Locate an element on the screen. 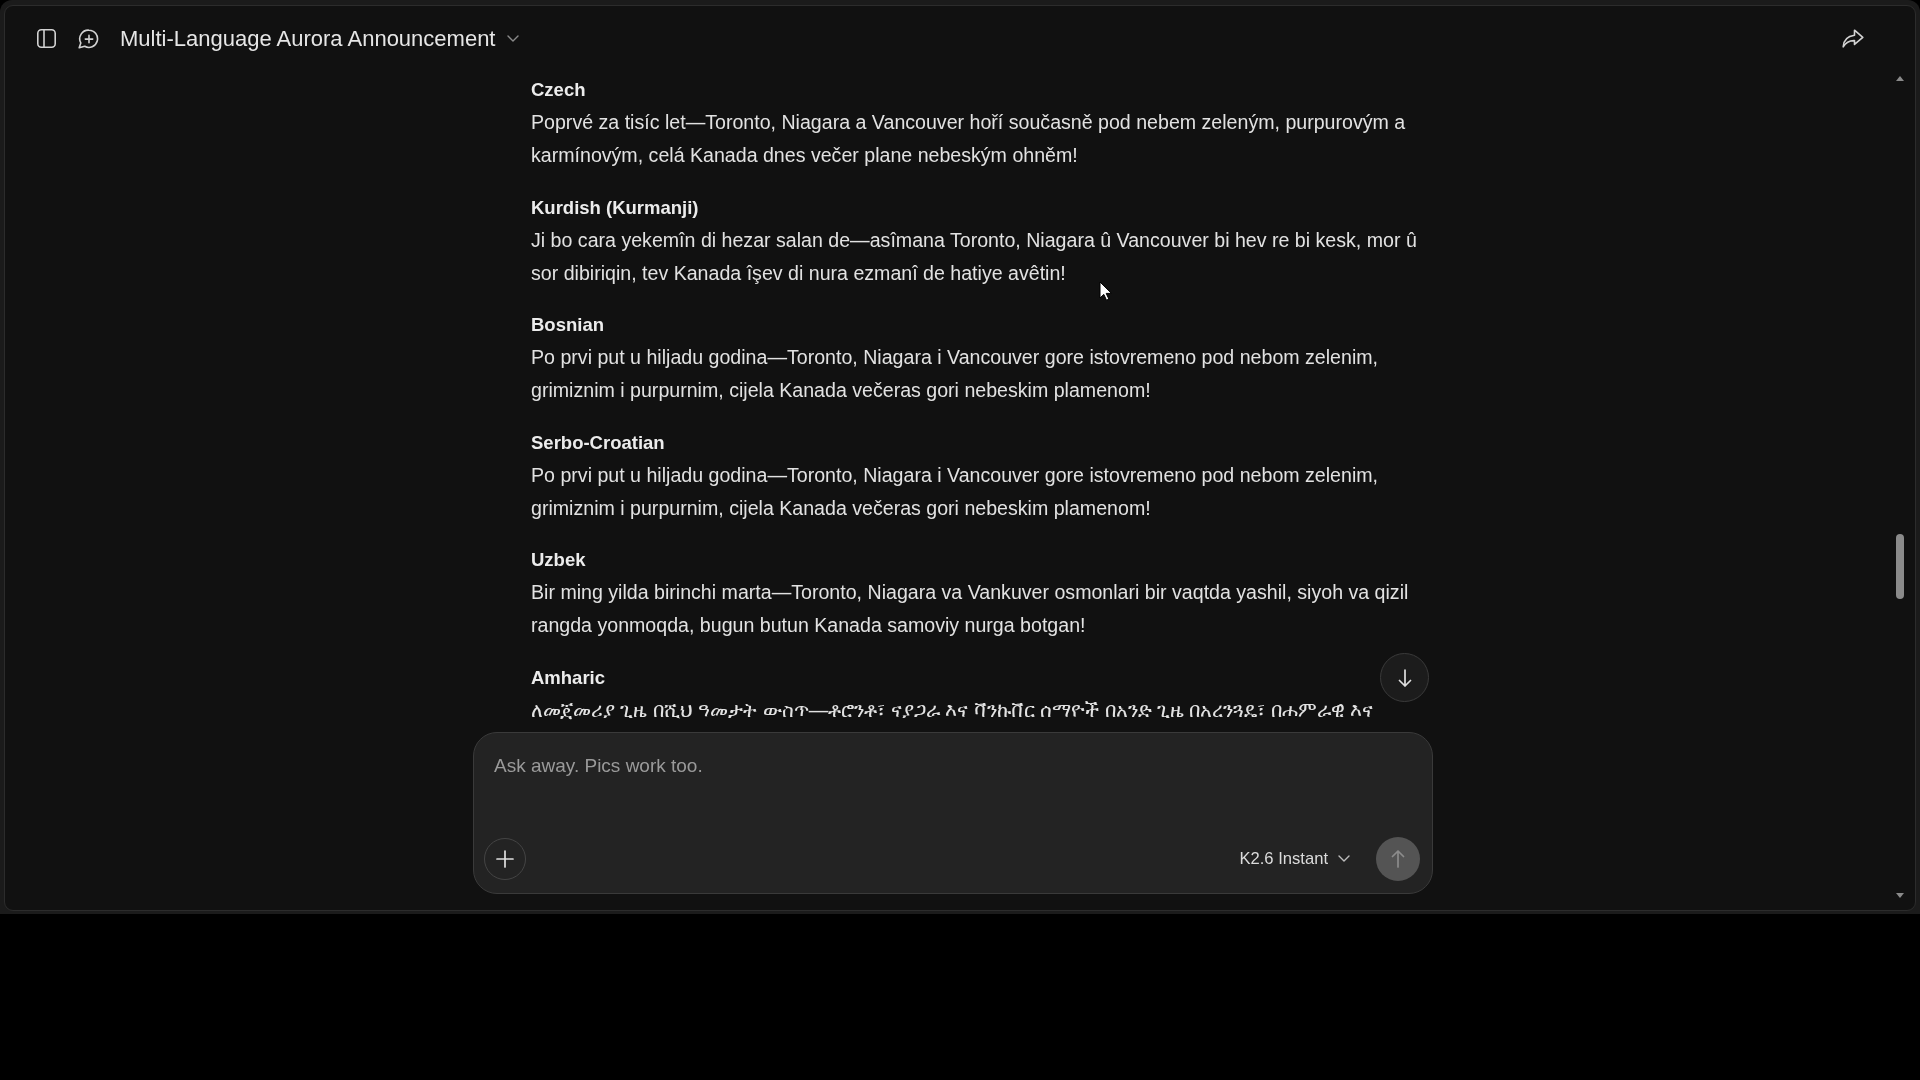 This screenshot has height=1080, width=1920. translation-text: Poprvé za tisíc let—Toronto, Niagara a Vancouver hoří současně pod nebem zeleným, purpurovým a karmínovým, celá Kanada dnes večer plane nebeským ohněm! is located at coordinates (969, 139).